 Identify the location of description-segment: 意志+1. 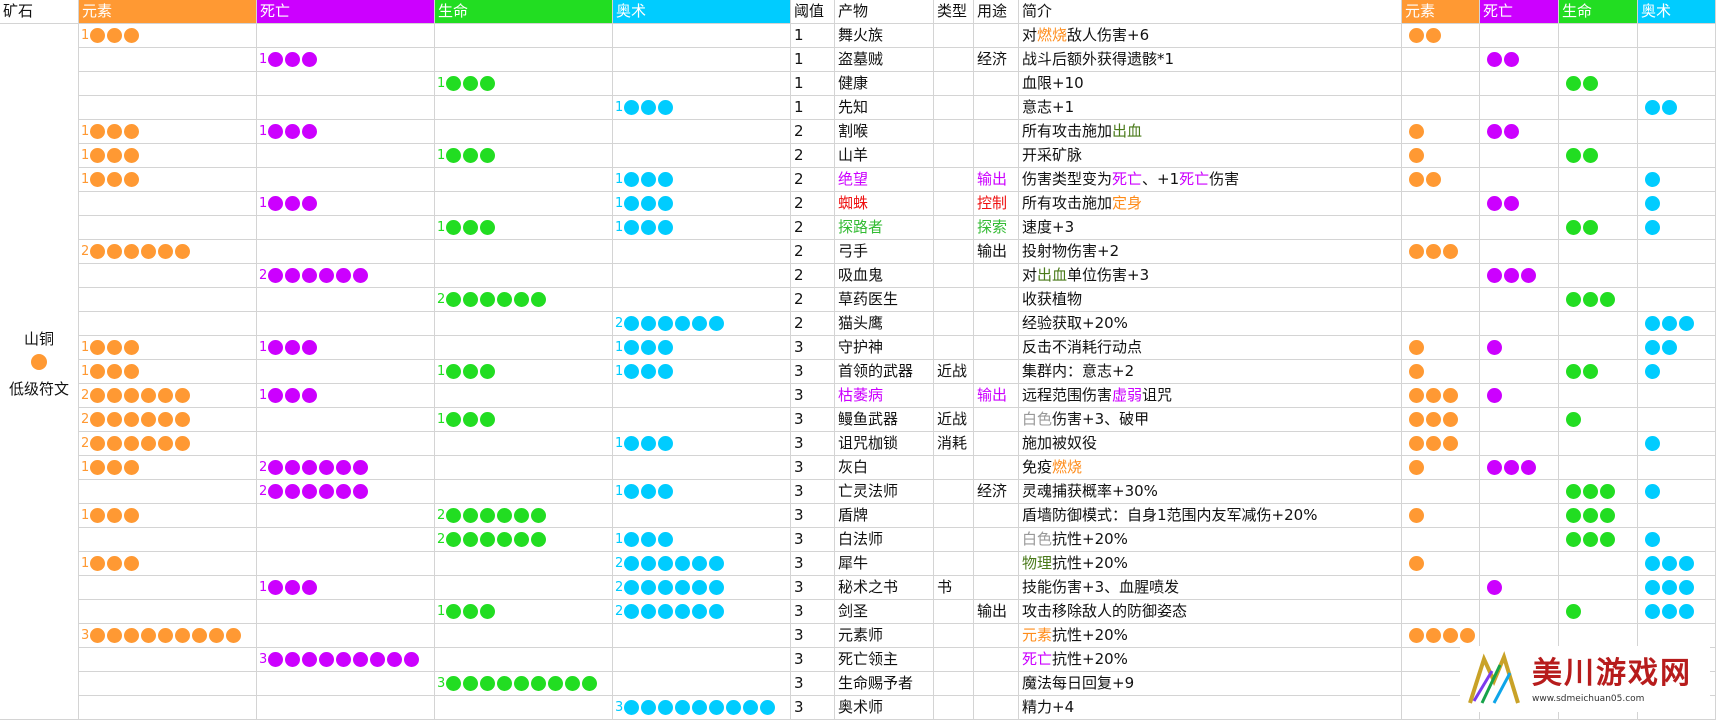
(1048, 107).